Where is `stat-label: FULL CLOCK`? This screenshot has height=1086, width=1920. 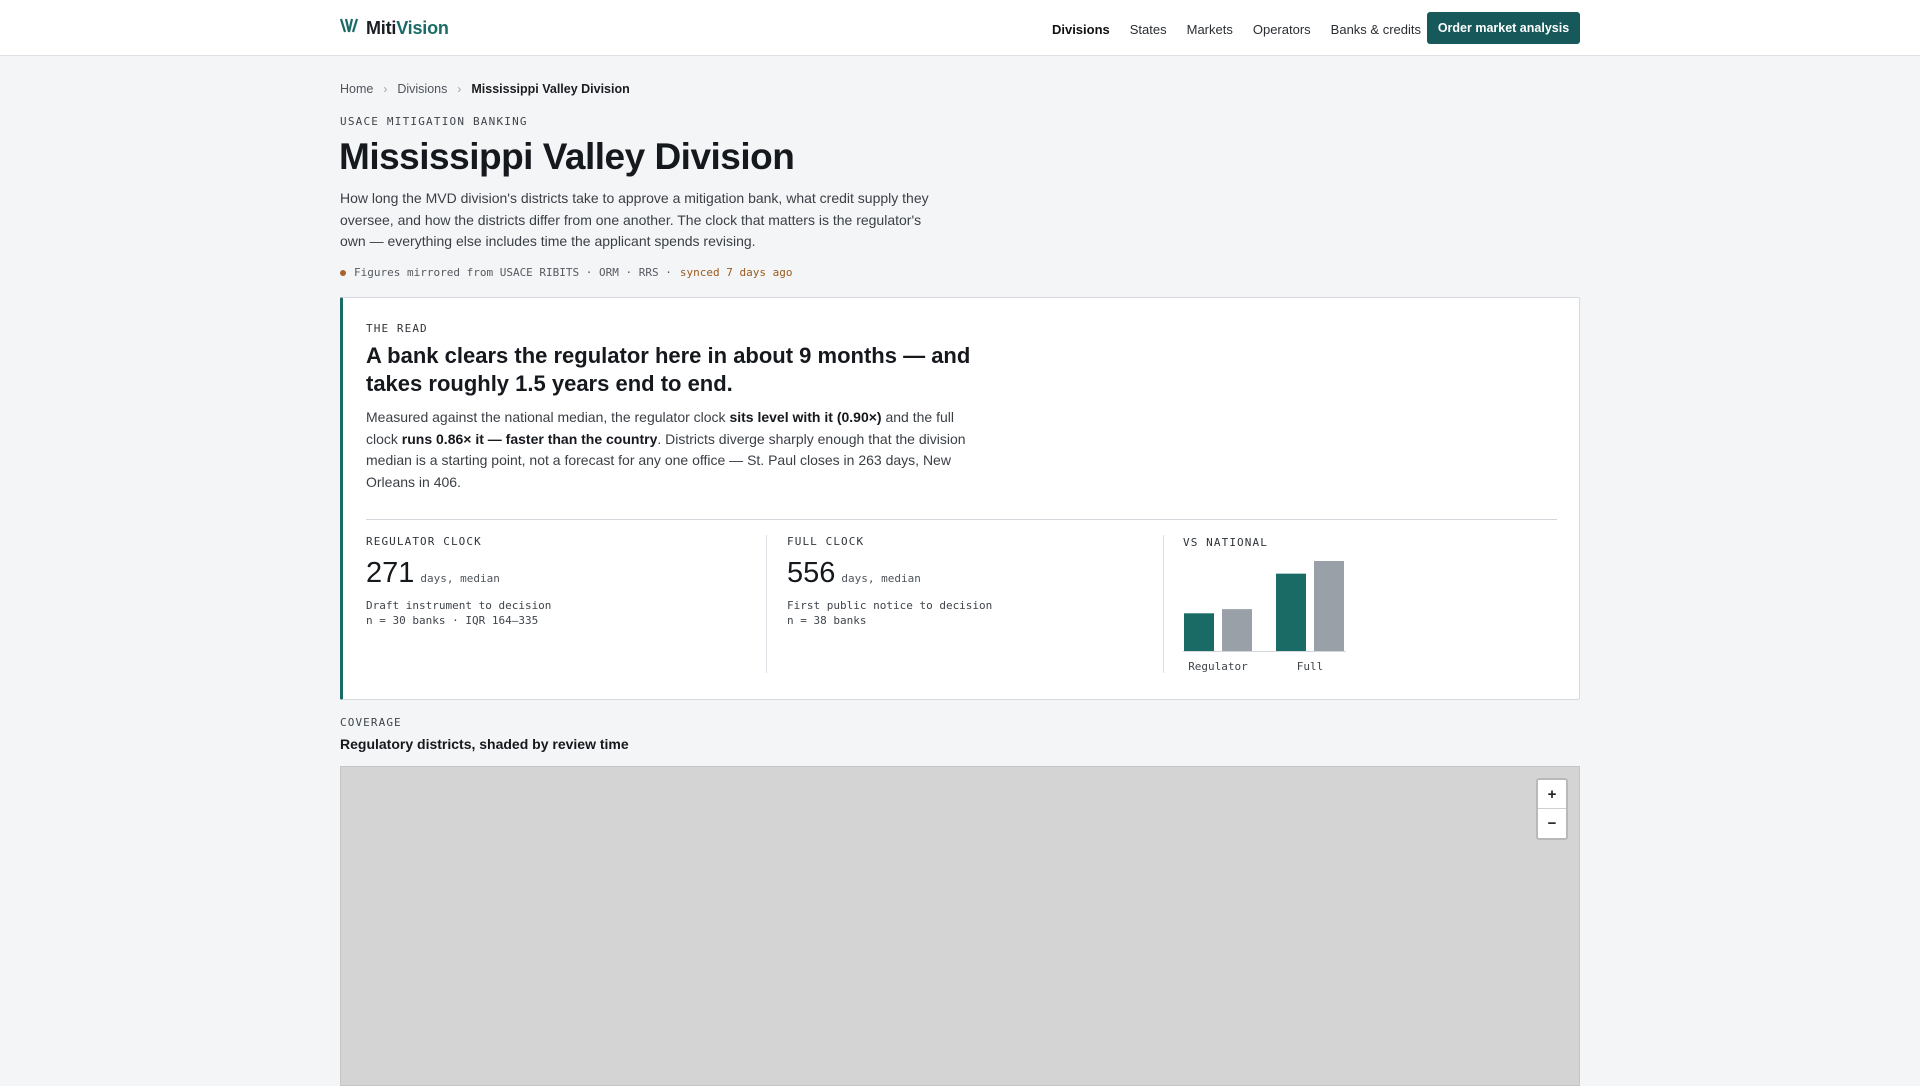 stat-label: FULL CLOCK is located at coordinates (826, 541).